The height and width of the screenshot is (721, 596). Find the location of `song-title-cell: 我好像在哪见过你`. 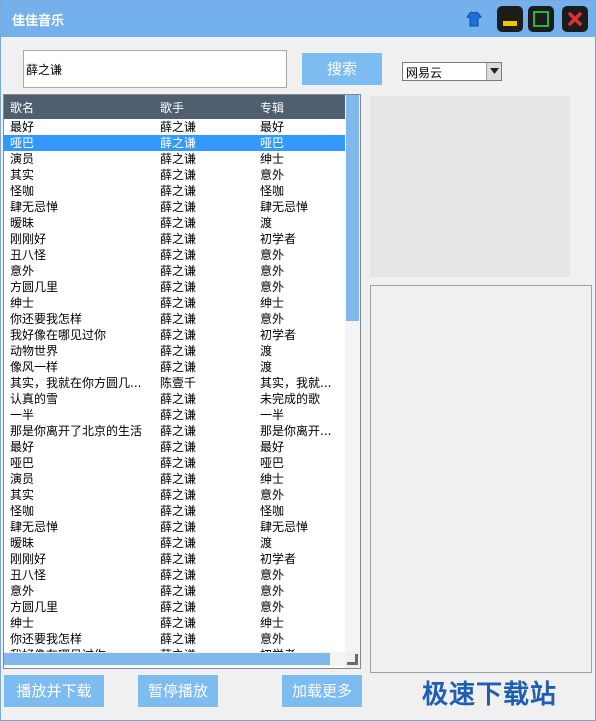

song-title-cell: 我好像在哪见过你 is located at coordinates (58, 335).